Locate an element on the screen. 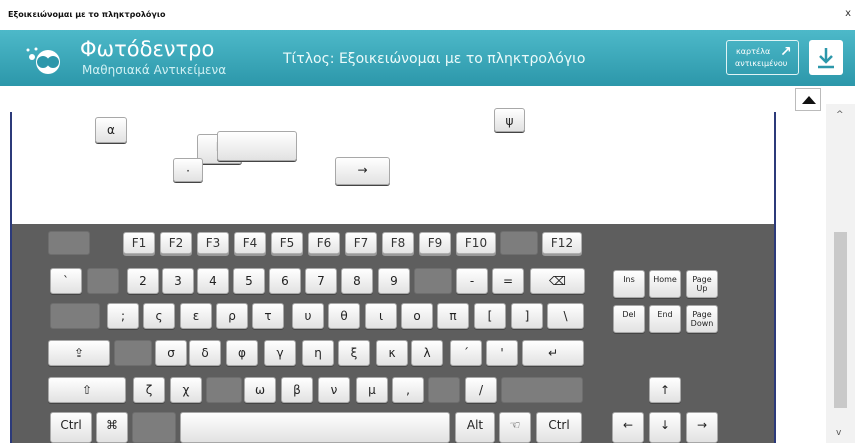 The width and height of the screenshot is (855, 443). key-omega: ω is located at coordinates (260, 390).